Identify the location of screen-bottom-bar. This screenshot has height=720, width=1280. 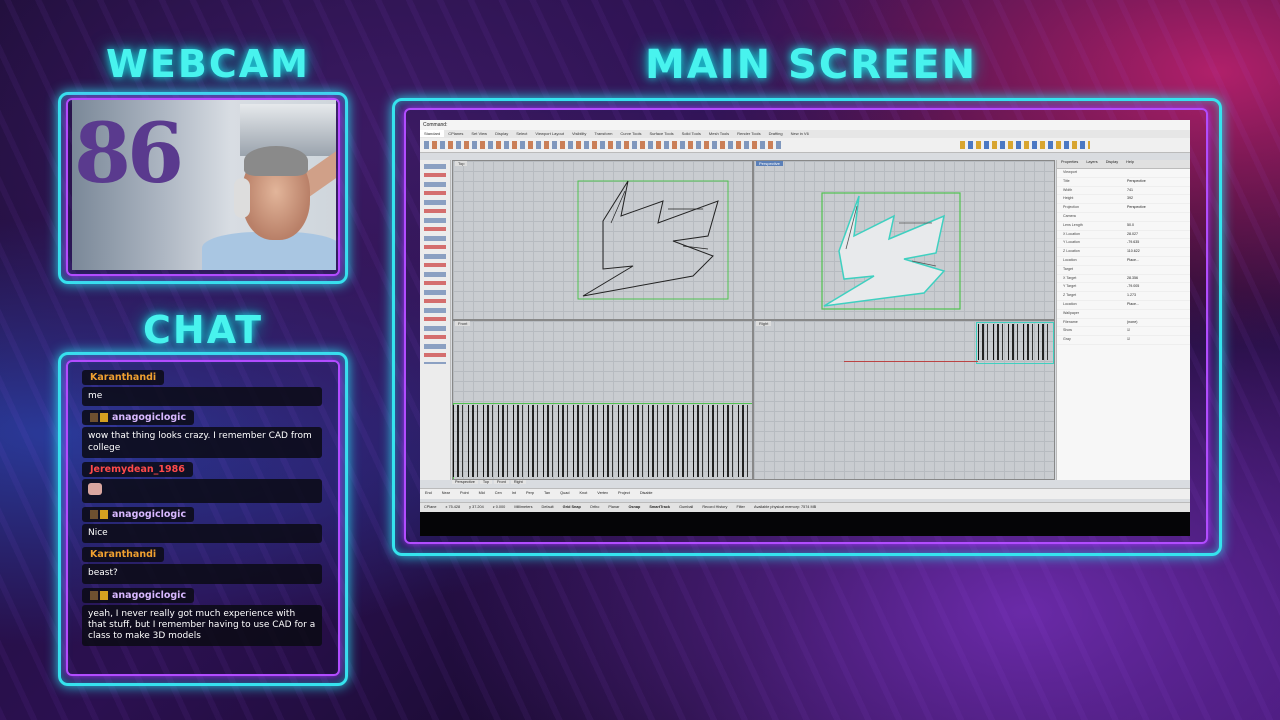
(805, 524).